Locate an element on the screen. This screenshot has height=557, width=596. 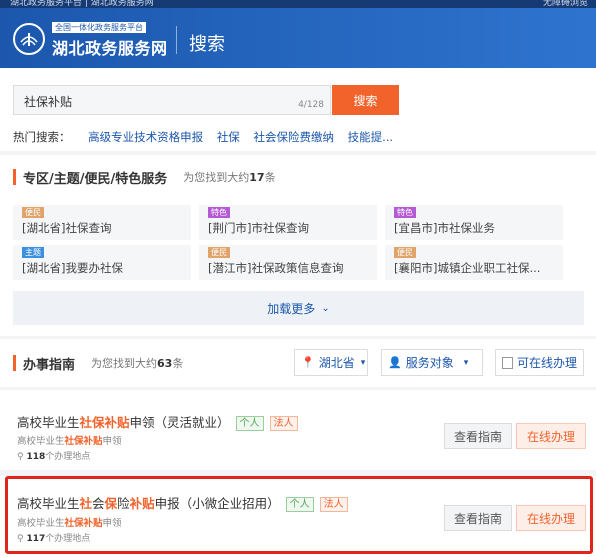
user-icon: 👤 is located at coordinates (395, 362).